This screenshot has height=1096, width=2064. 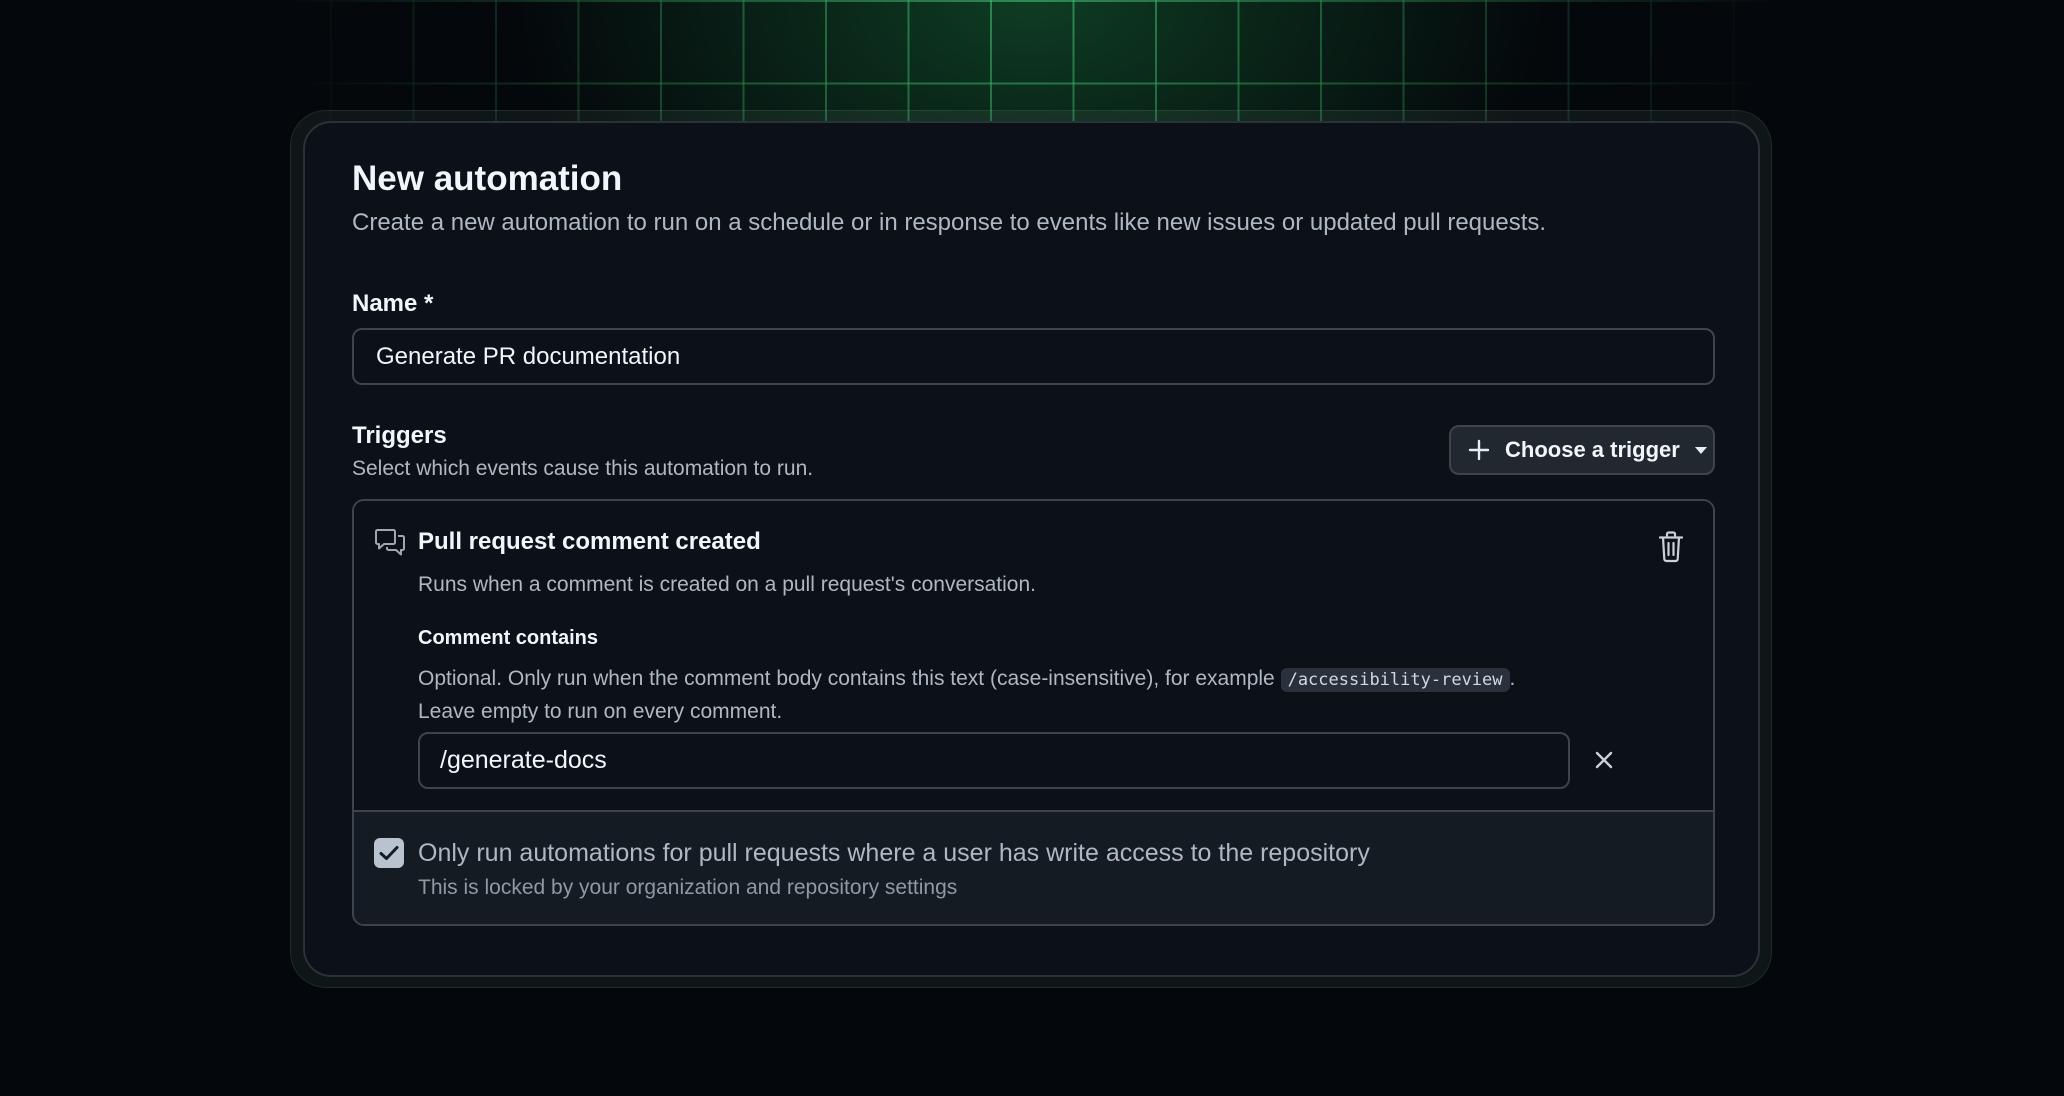 What do you see at coordinates (1700, 450) in the screenshot?
I see `caret-down-icon` at bounding box center [1700, 450].